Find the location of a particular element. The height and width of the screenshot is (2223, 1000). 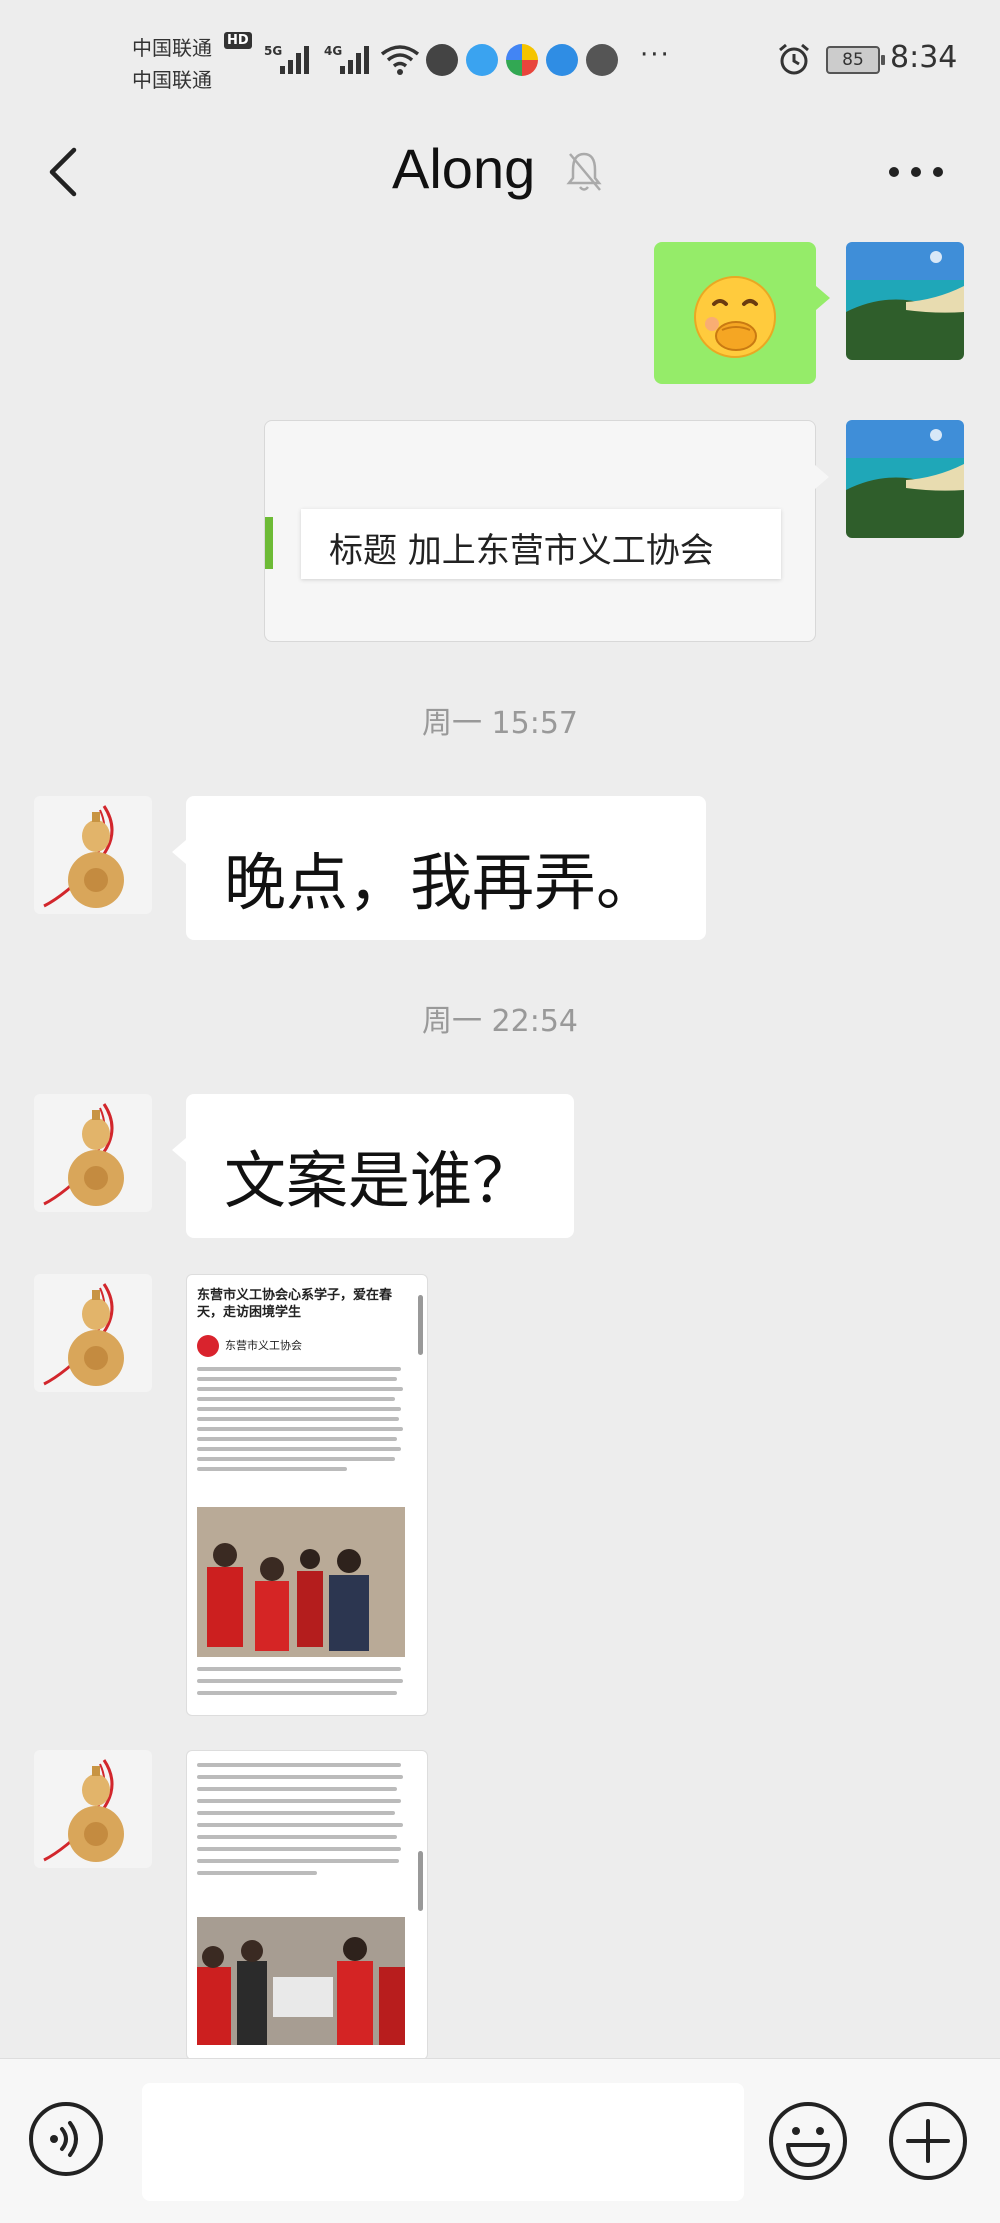

chat-header: Along is located at coordinates (500, 175).